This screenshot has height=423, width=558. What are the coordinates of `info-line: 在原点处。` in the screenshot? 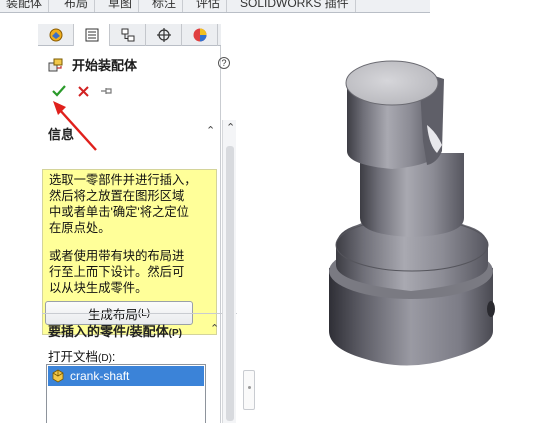 It's located at (80, 228).